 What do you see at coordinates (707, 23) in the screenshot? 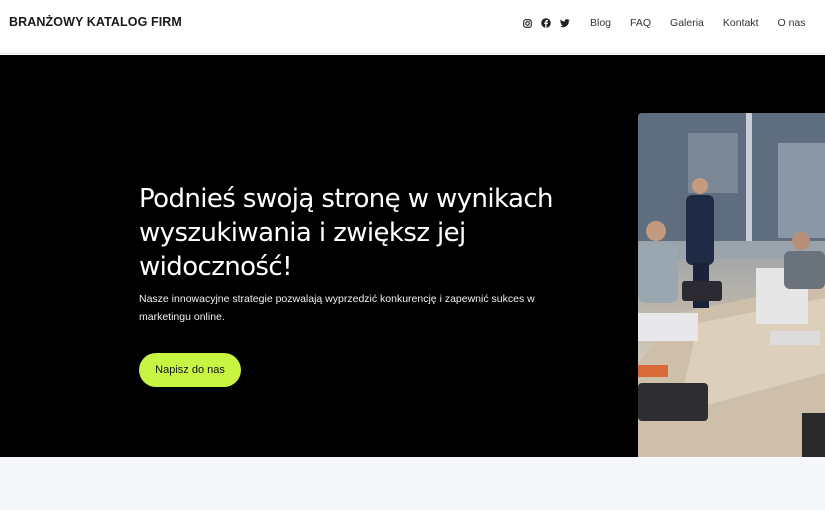
I see `main-nav: Blog FAQ Galeria Kontakt O nas Po` at bounding box center [707, 23].